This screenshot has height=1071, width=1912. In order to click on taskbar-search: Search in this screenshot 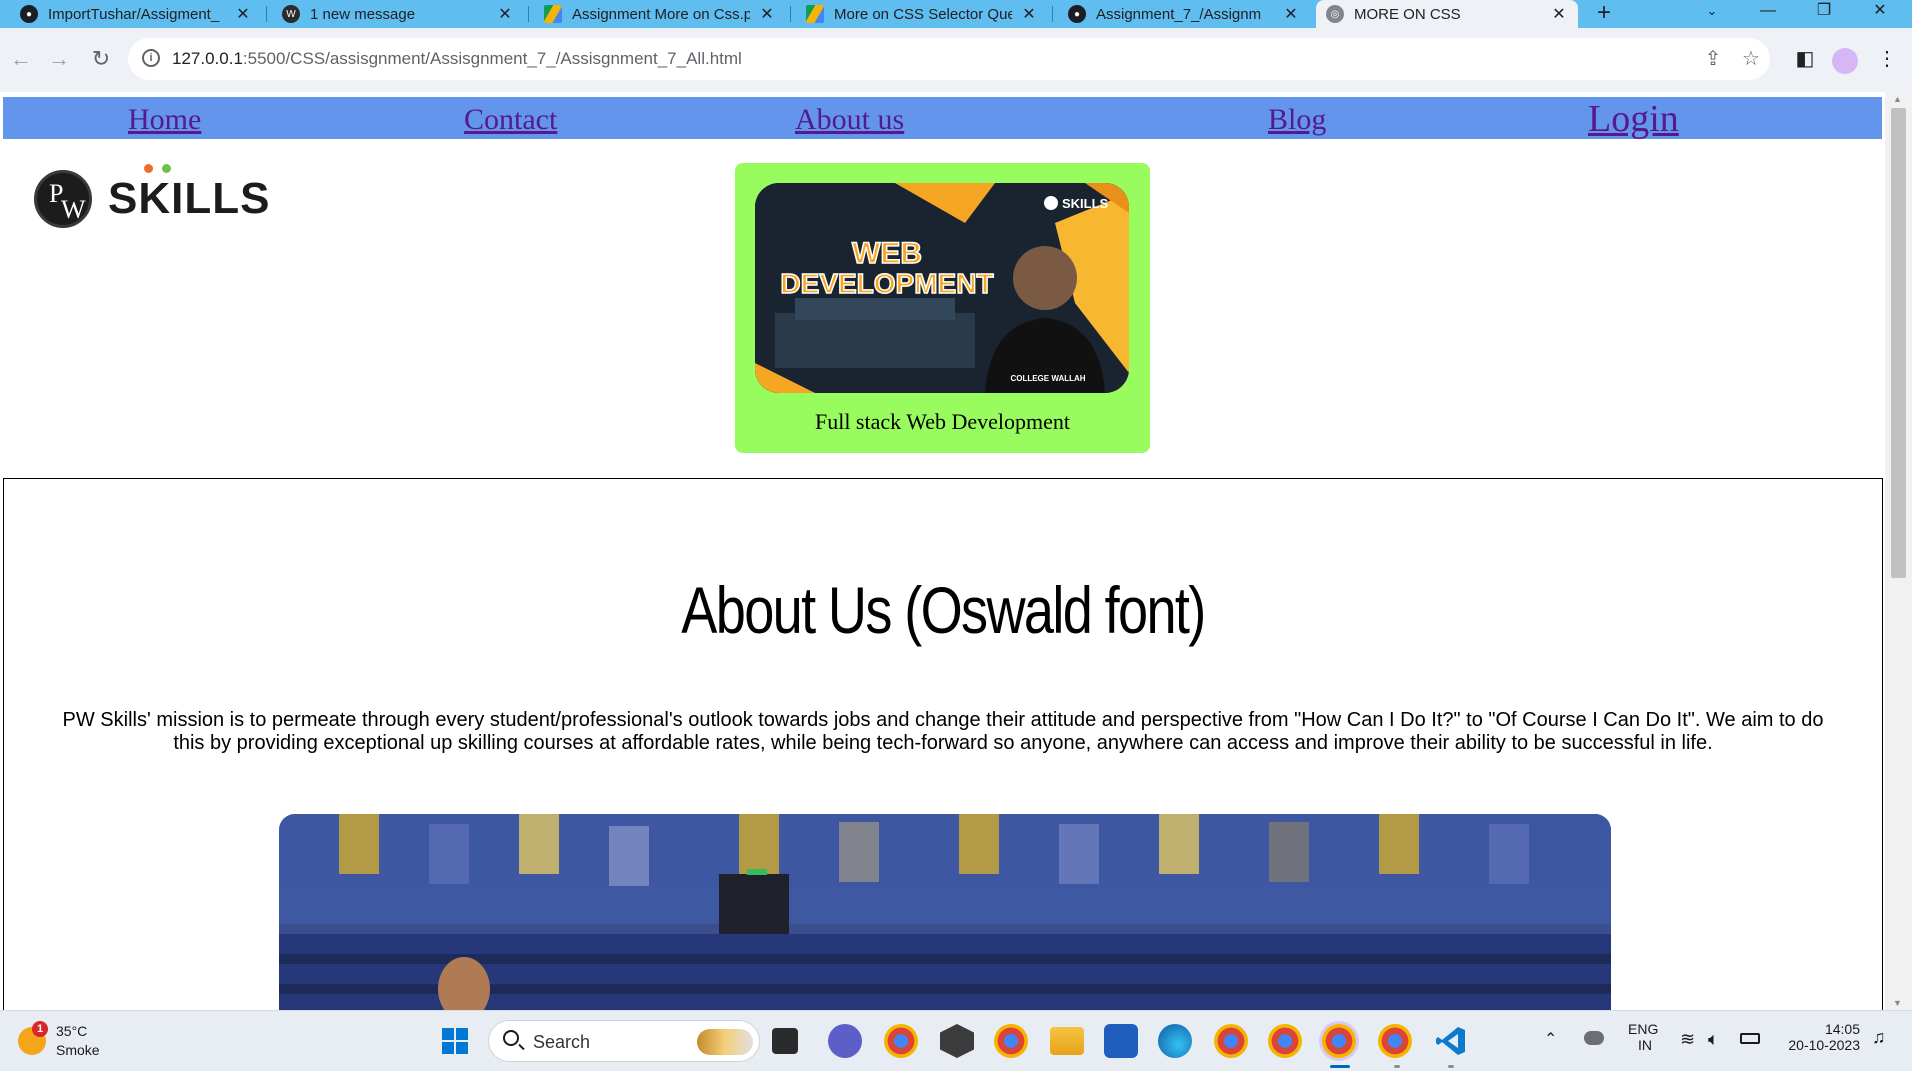, I will do `click(624, 1041)`.